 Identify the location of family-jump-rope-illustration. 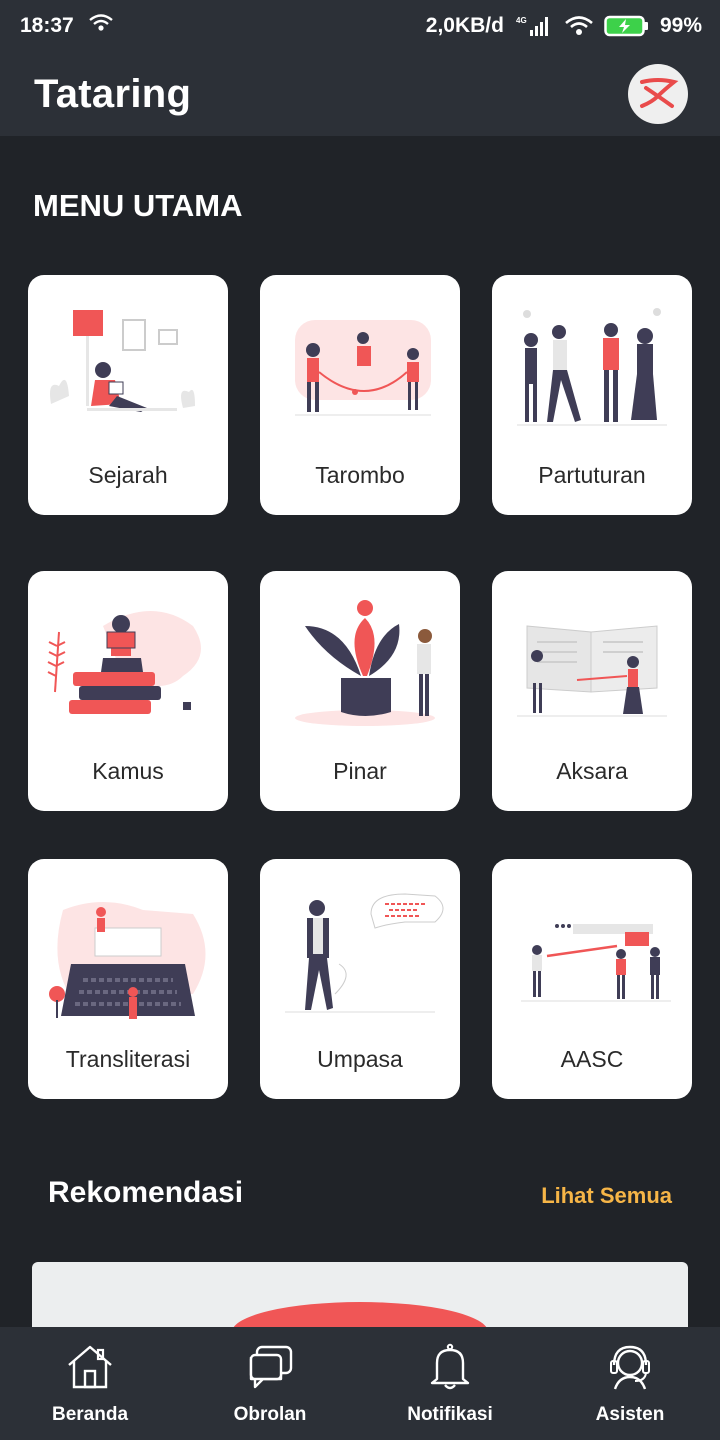
(360, 370).